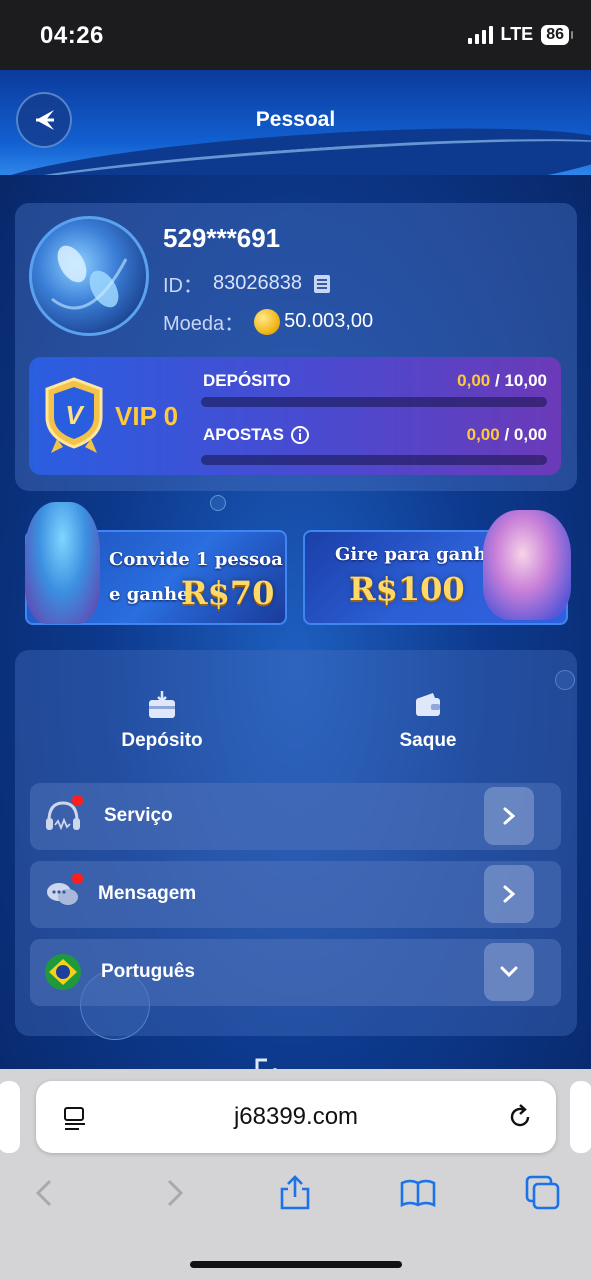 The width and height of the screenshot is (591, 1280). What do you see at coordinates (228, 593) in the screenshot?
I see `invite-banner-amount: R$70` at bounding box center [228, 593].